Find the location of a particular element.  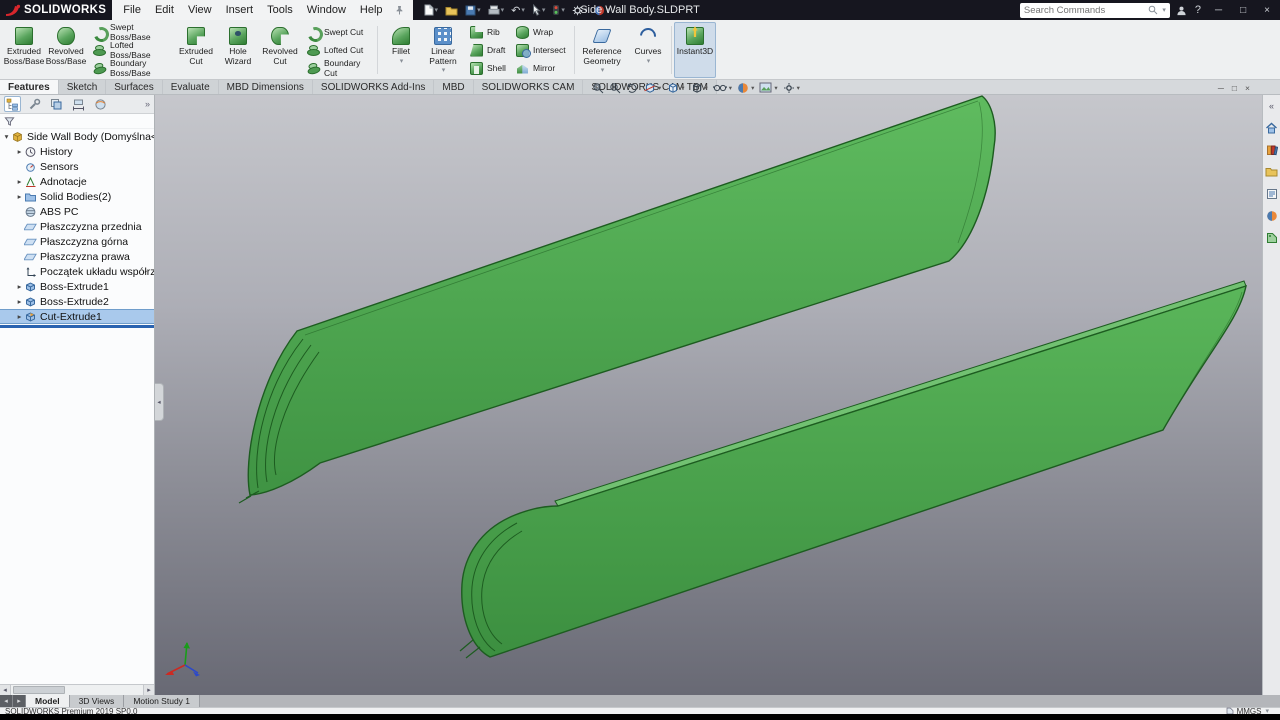

tab-evaluate: Evaluate is located at coordinates (190, 87).